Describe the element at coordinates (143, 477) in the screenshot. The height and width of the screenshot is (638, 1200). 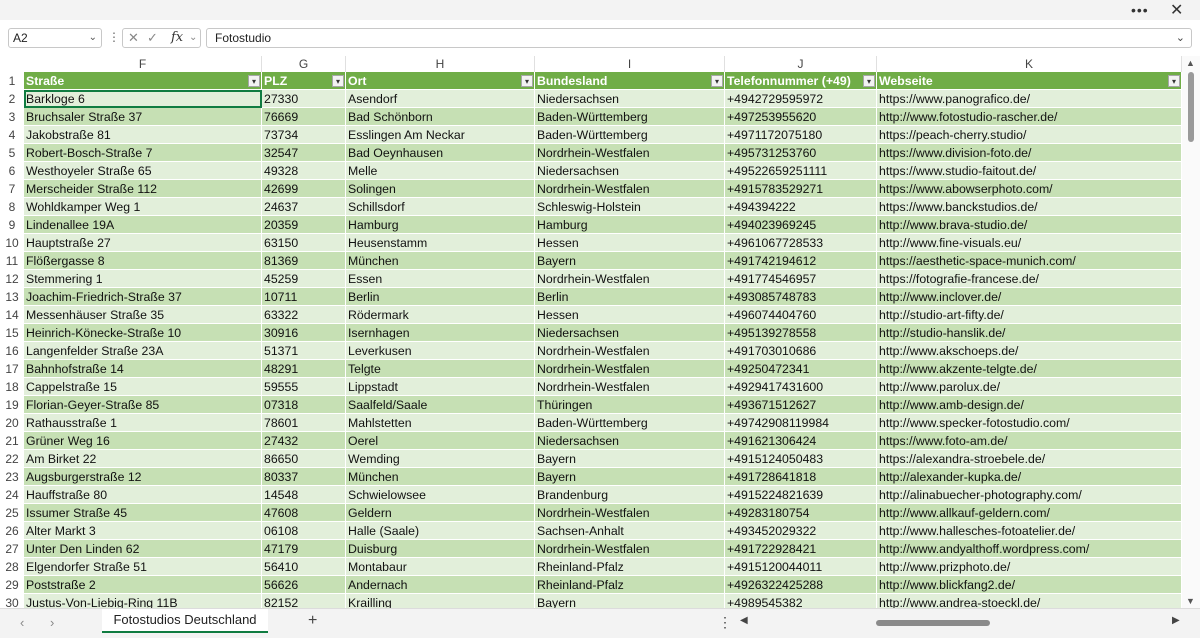
I see `cell-f: Augsburgerstraße 12` at that location.